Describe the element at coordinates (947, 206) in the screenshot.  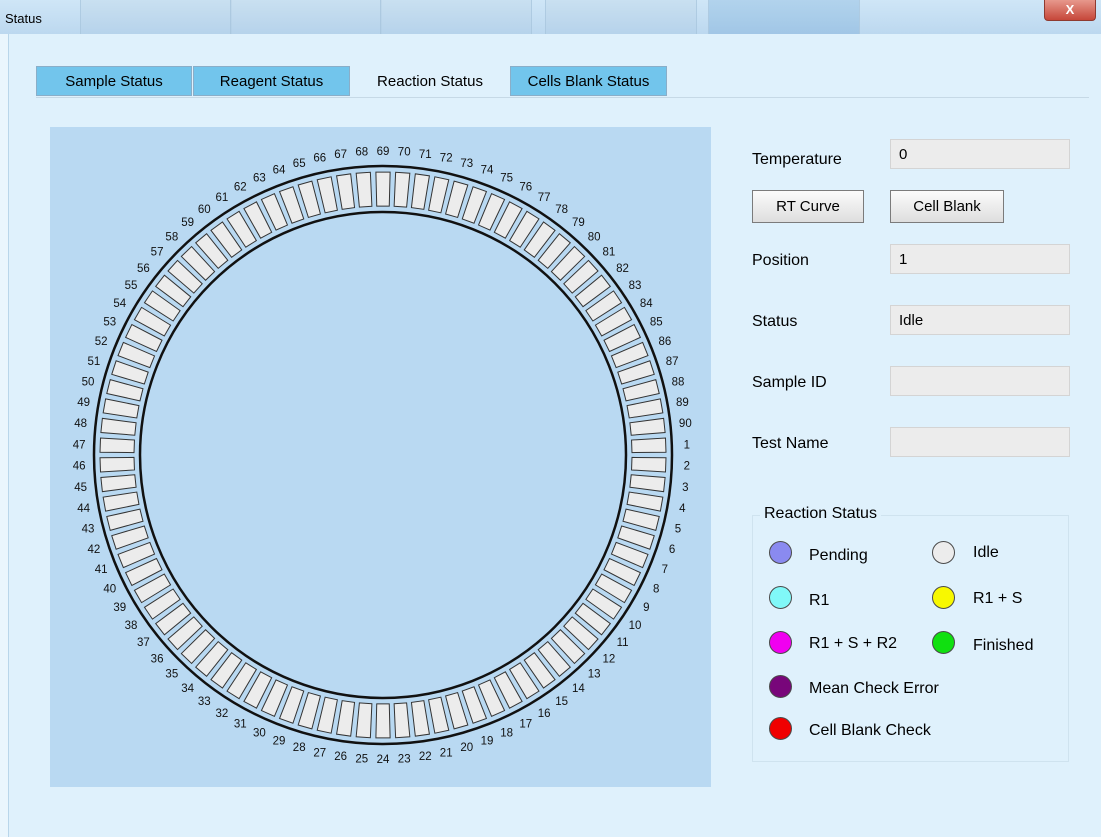
I see `cell-blank-button: Cell Blank` at that location.